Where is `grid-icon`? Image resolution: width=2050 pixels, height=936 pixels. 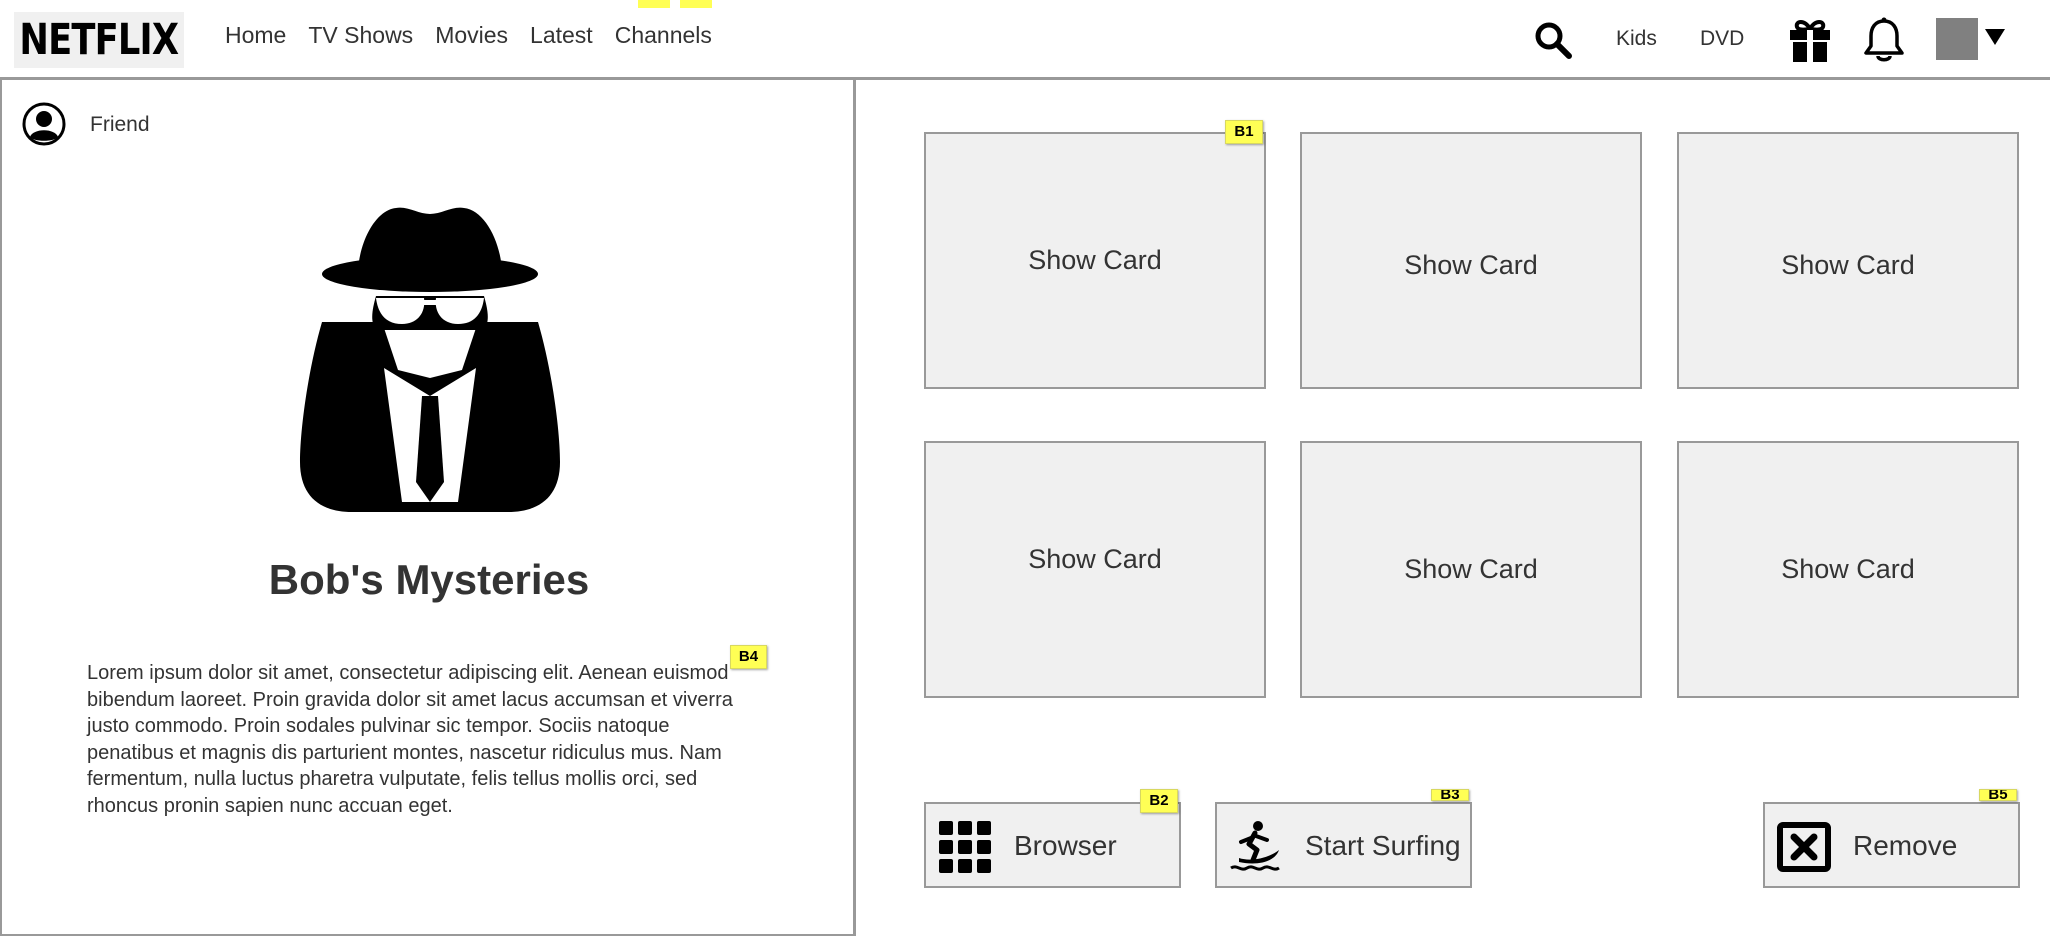 grid-icon is located at coordinates (965, 847).